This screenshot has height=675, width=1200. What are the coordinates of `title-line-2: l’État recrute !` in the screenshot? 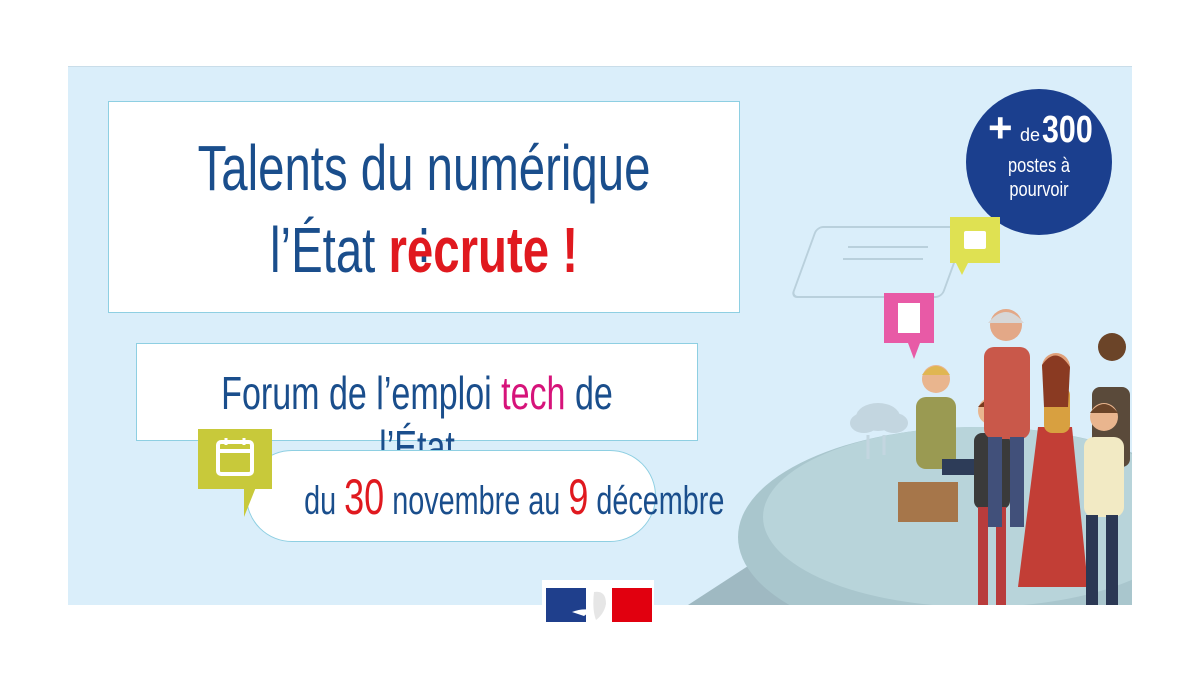 It's located at (424, 250).